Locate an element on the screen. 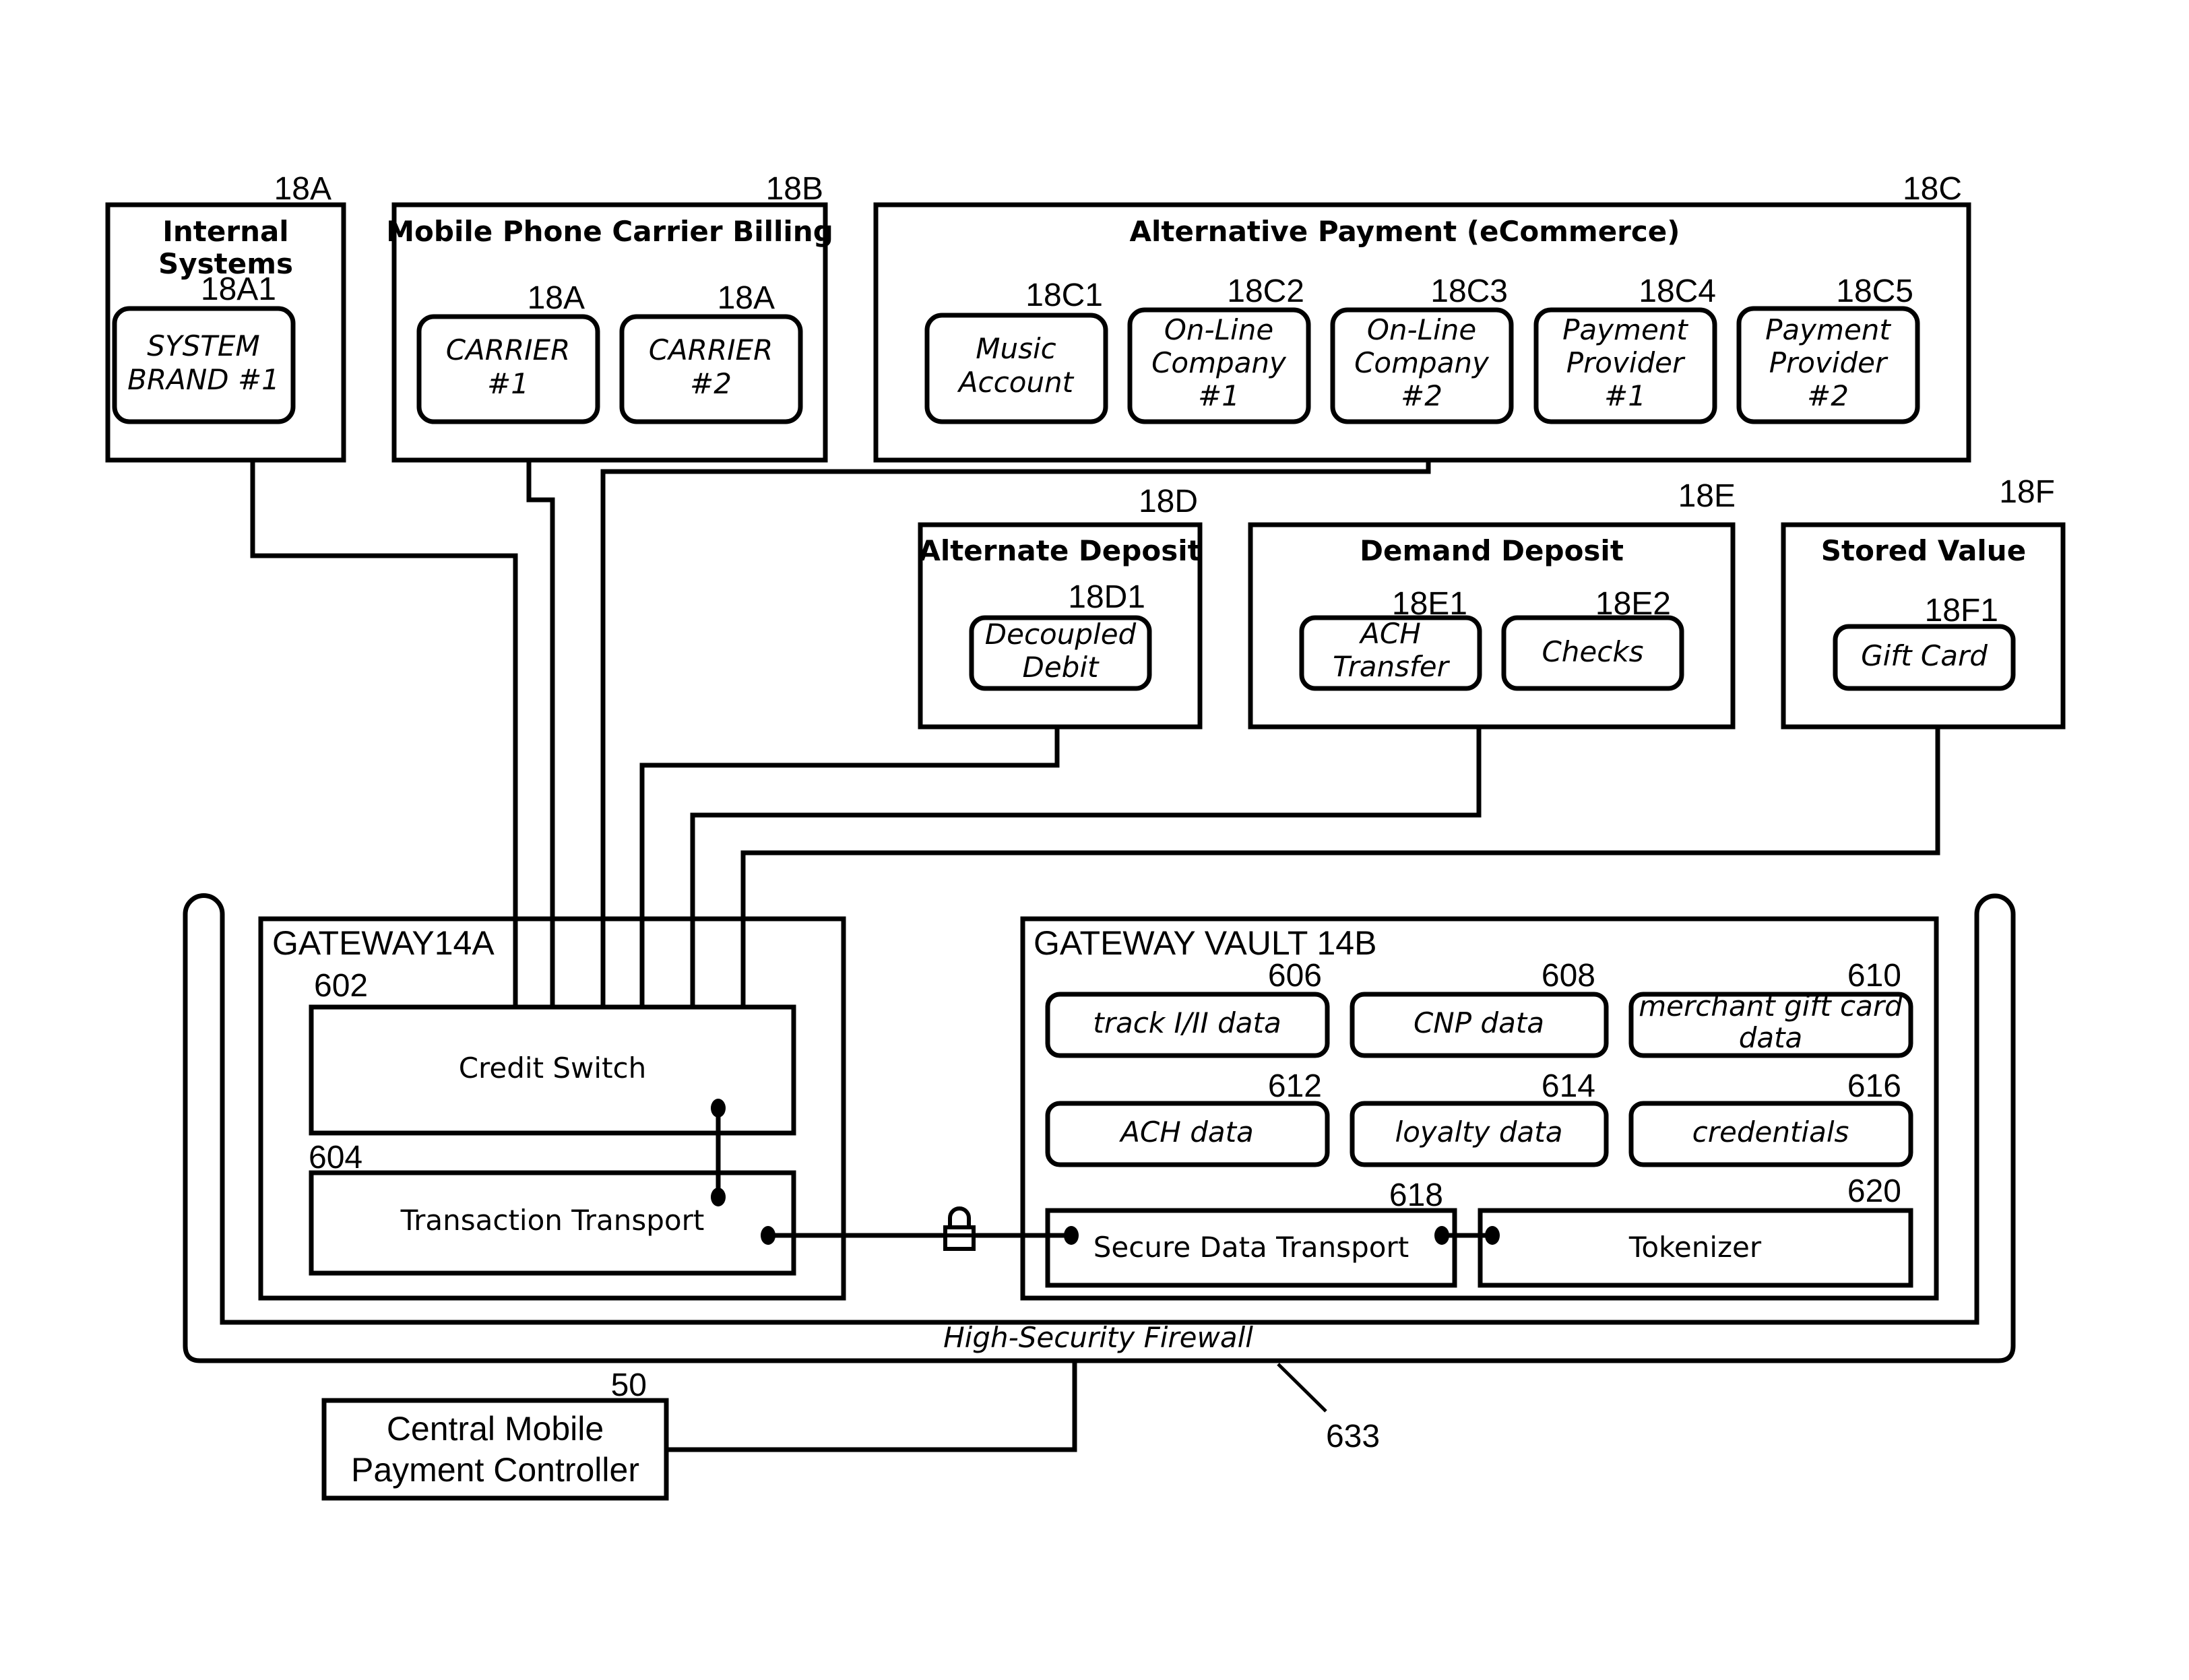 Image resolution: width=2189 pixels, height=1680 pixels. checks-line1: Checks is located at coordinates (1592, 651).